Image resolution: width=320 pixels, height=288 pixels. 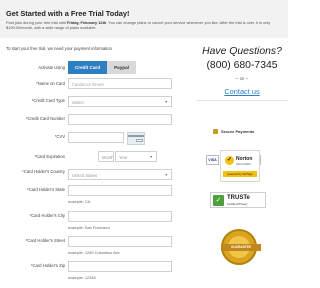 I want to click on lock-icon, so click(x=215, y=132).